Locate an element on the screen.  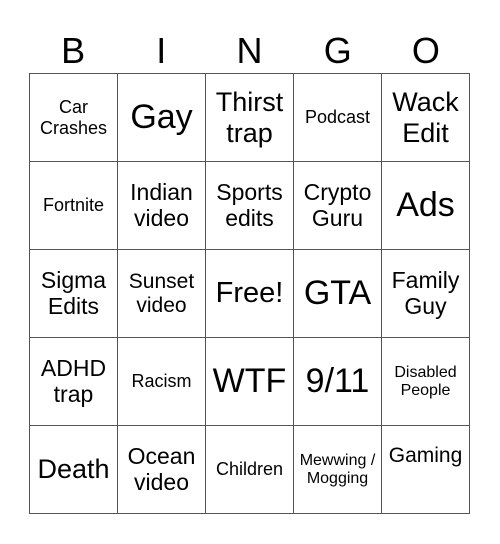
cell-label: Thirst trap is located at coordinates (249, 117).